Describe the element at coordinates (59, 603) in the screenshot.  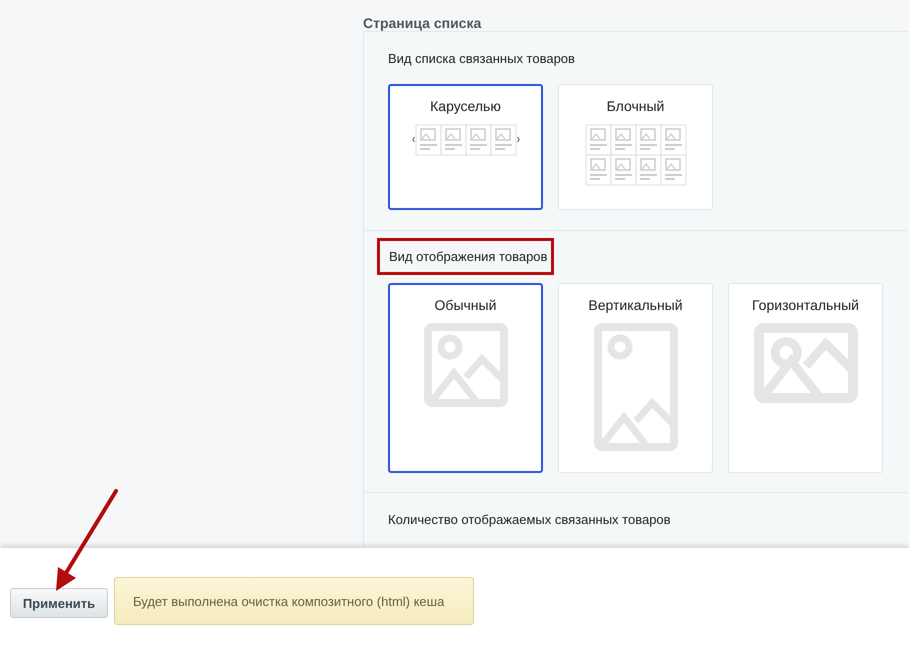
I see `apply-button: Применить` at that location.